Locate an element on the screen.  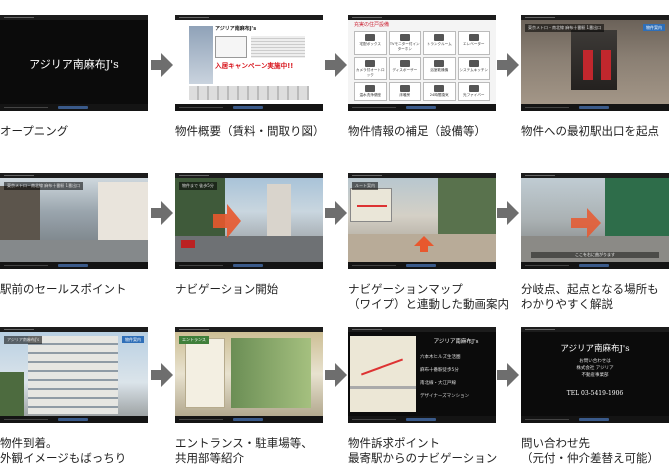
branch-subtitle: ここを右に曲がります is located at coordinates (595, 255).